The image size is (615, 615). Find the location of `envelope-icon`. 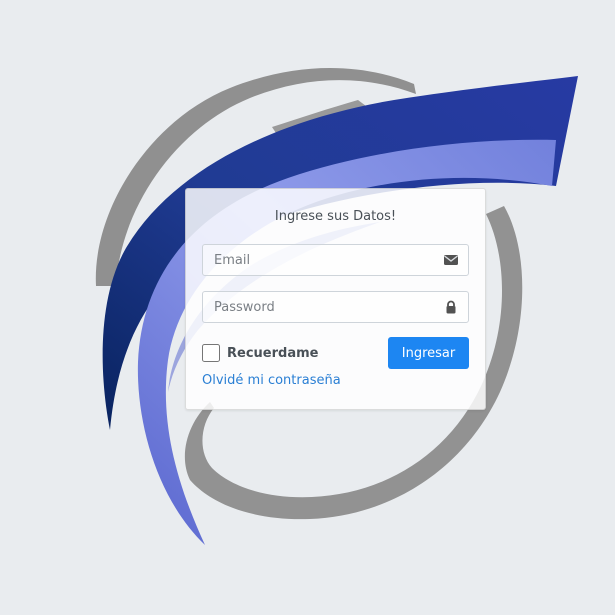

envelope-icon is located at coordinates (451, 260).